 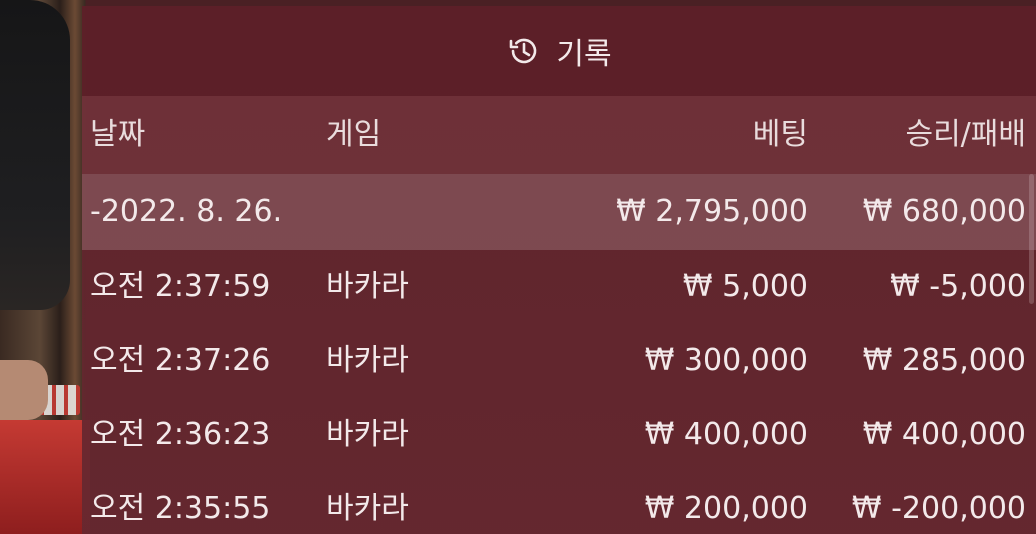 What do you see at coordinates (584, 54) in the screenshot?
I see `panel-title: 기록` at bounding box center [584, 54].